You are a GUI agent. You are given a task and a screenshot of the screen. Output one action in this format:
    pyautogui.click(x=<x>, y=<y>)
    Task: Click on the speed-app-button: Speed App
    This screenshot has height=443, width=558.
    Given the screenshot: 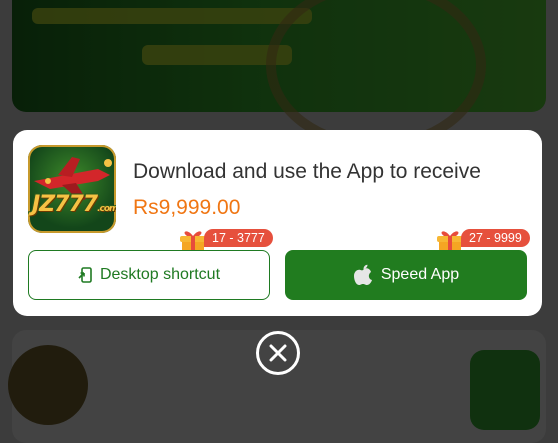 What is the action you would take?
    pyautogui.click(x=406, y=275)
    